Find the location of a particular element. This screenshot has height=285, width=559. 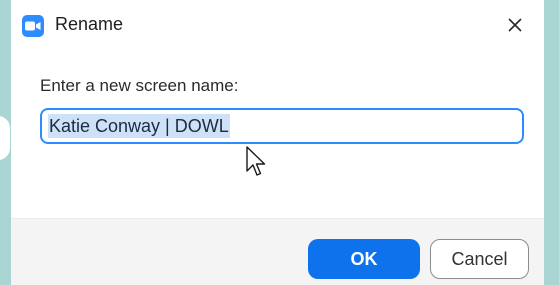

close-button is located at coordinates (515, 25).